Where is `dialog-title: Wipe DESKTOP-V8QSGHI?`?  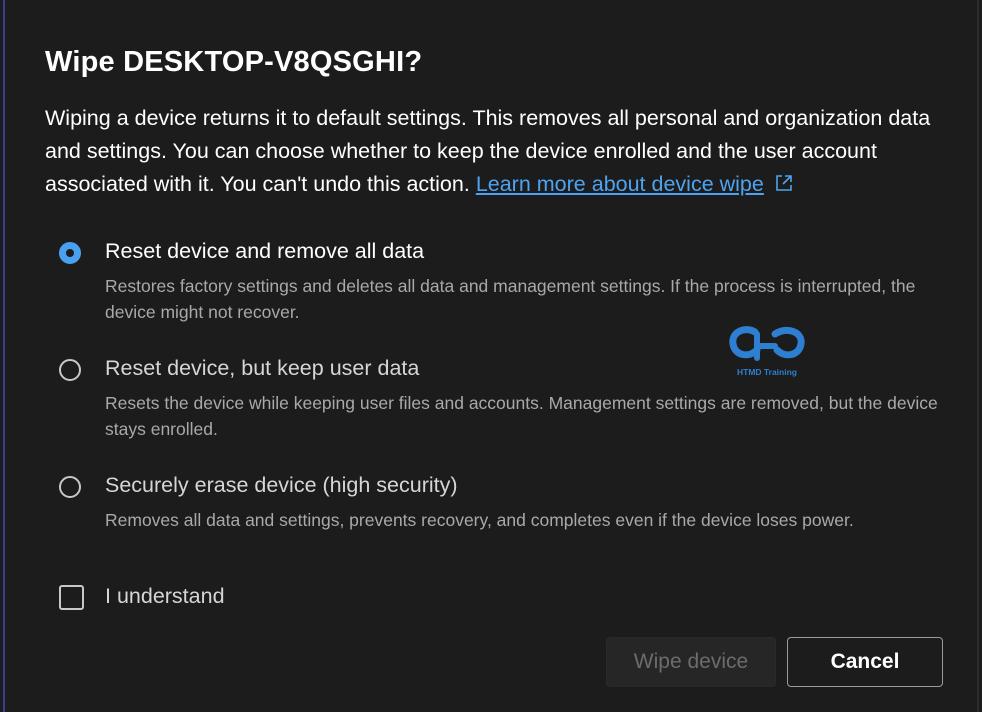 dialog-title: Wipe DESKTOP-V8QSGHI? is located at coordinates (234, 62).